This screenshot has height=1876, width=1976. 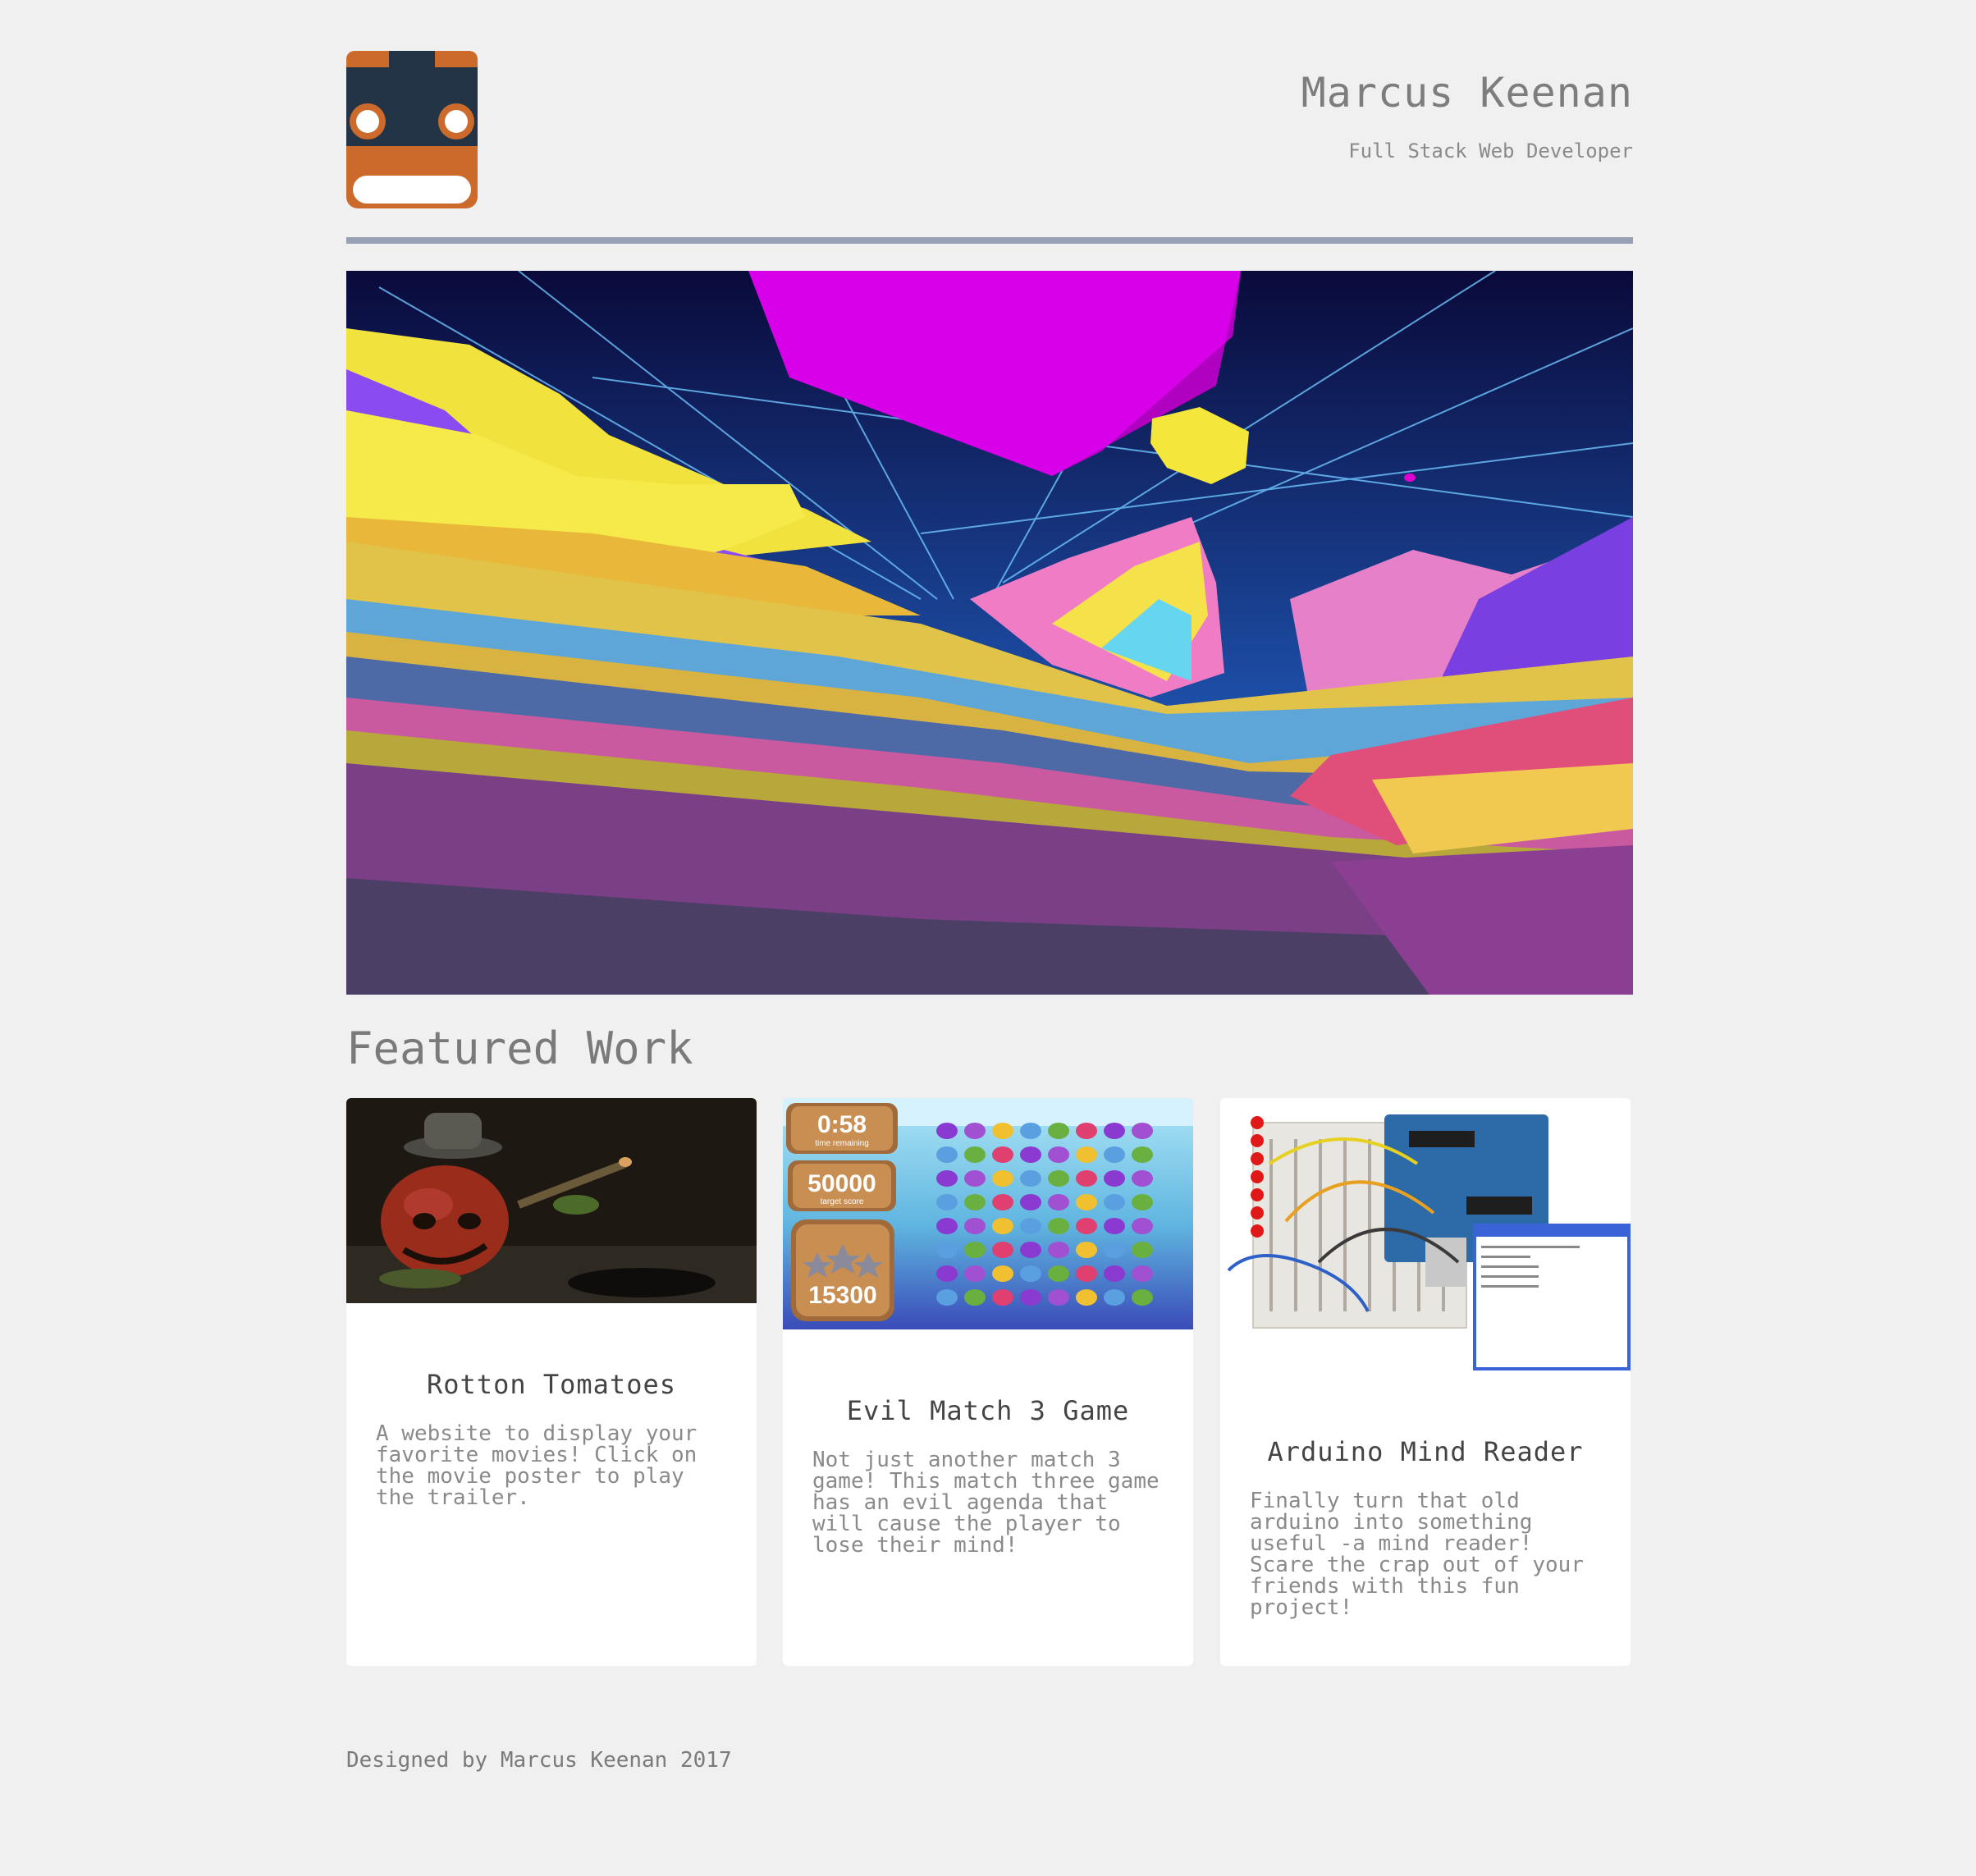 I want to click on timer-value: 0:58, so click(x=842, y=1124).